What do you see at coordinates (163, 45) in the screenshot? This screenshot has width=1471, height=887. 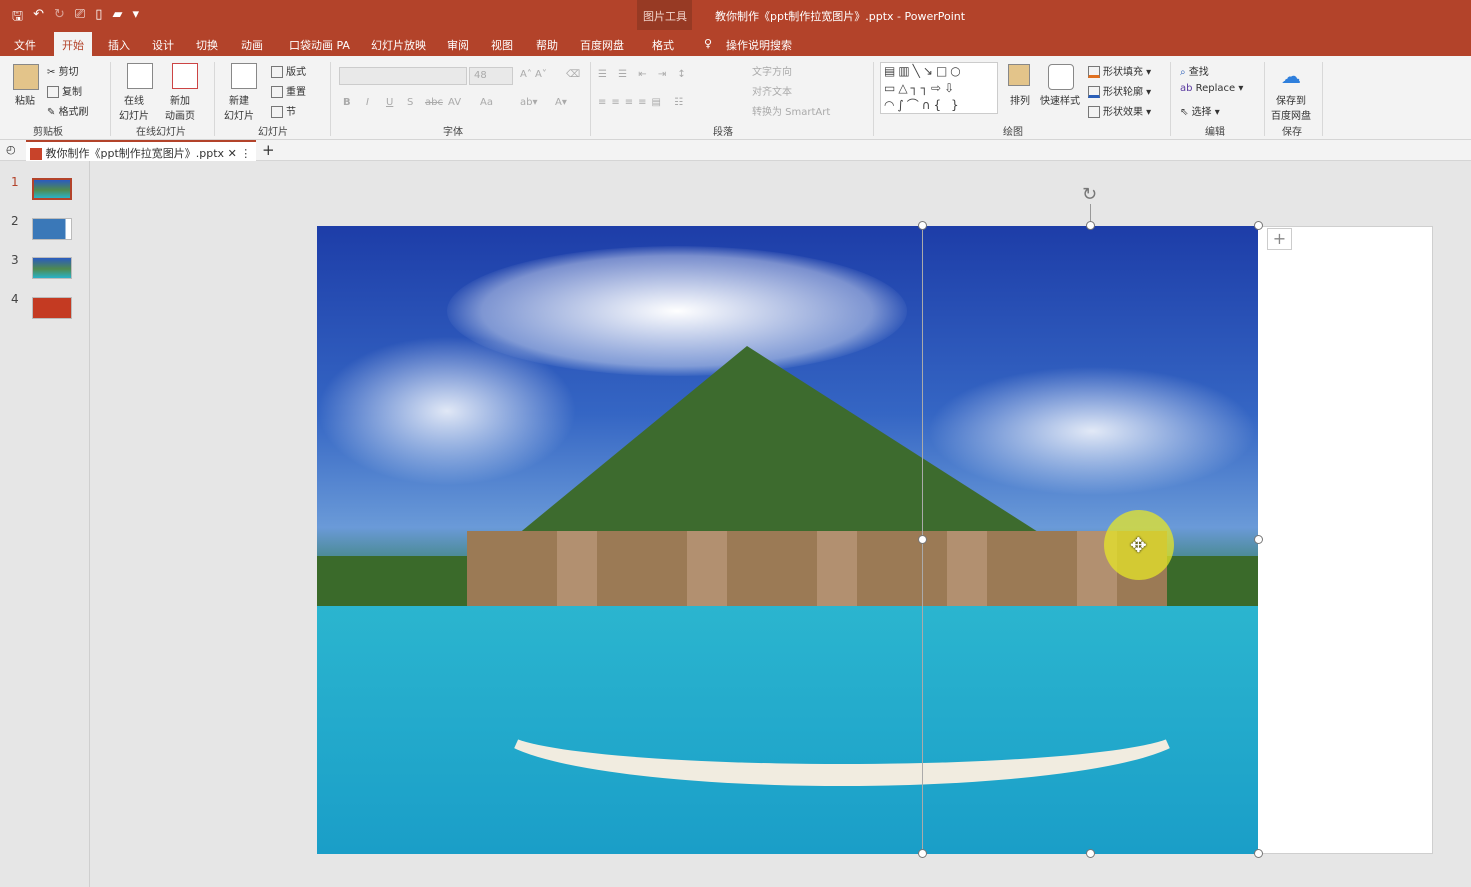 I see `tab-design: 设计` at bounding box center [163, 45].